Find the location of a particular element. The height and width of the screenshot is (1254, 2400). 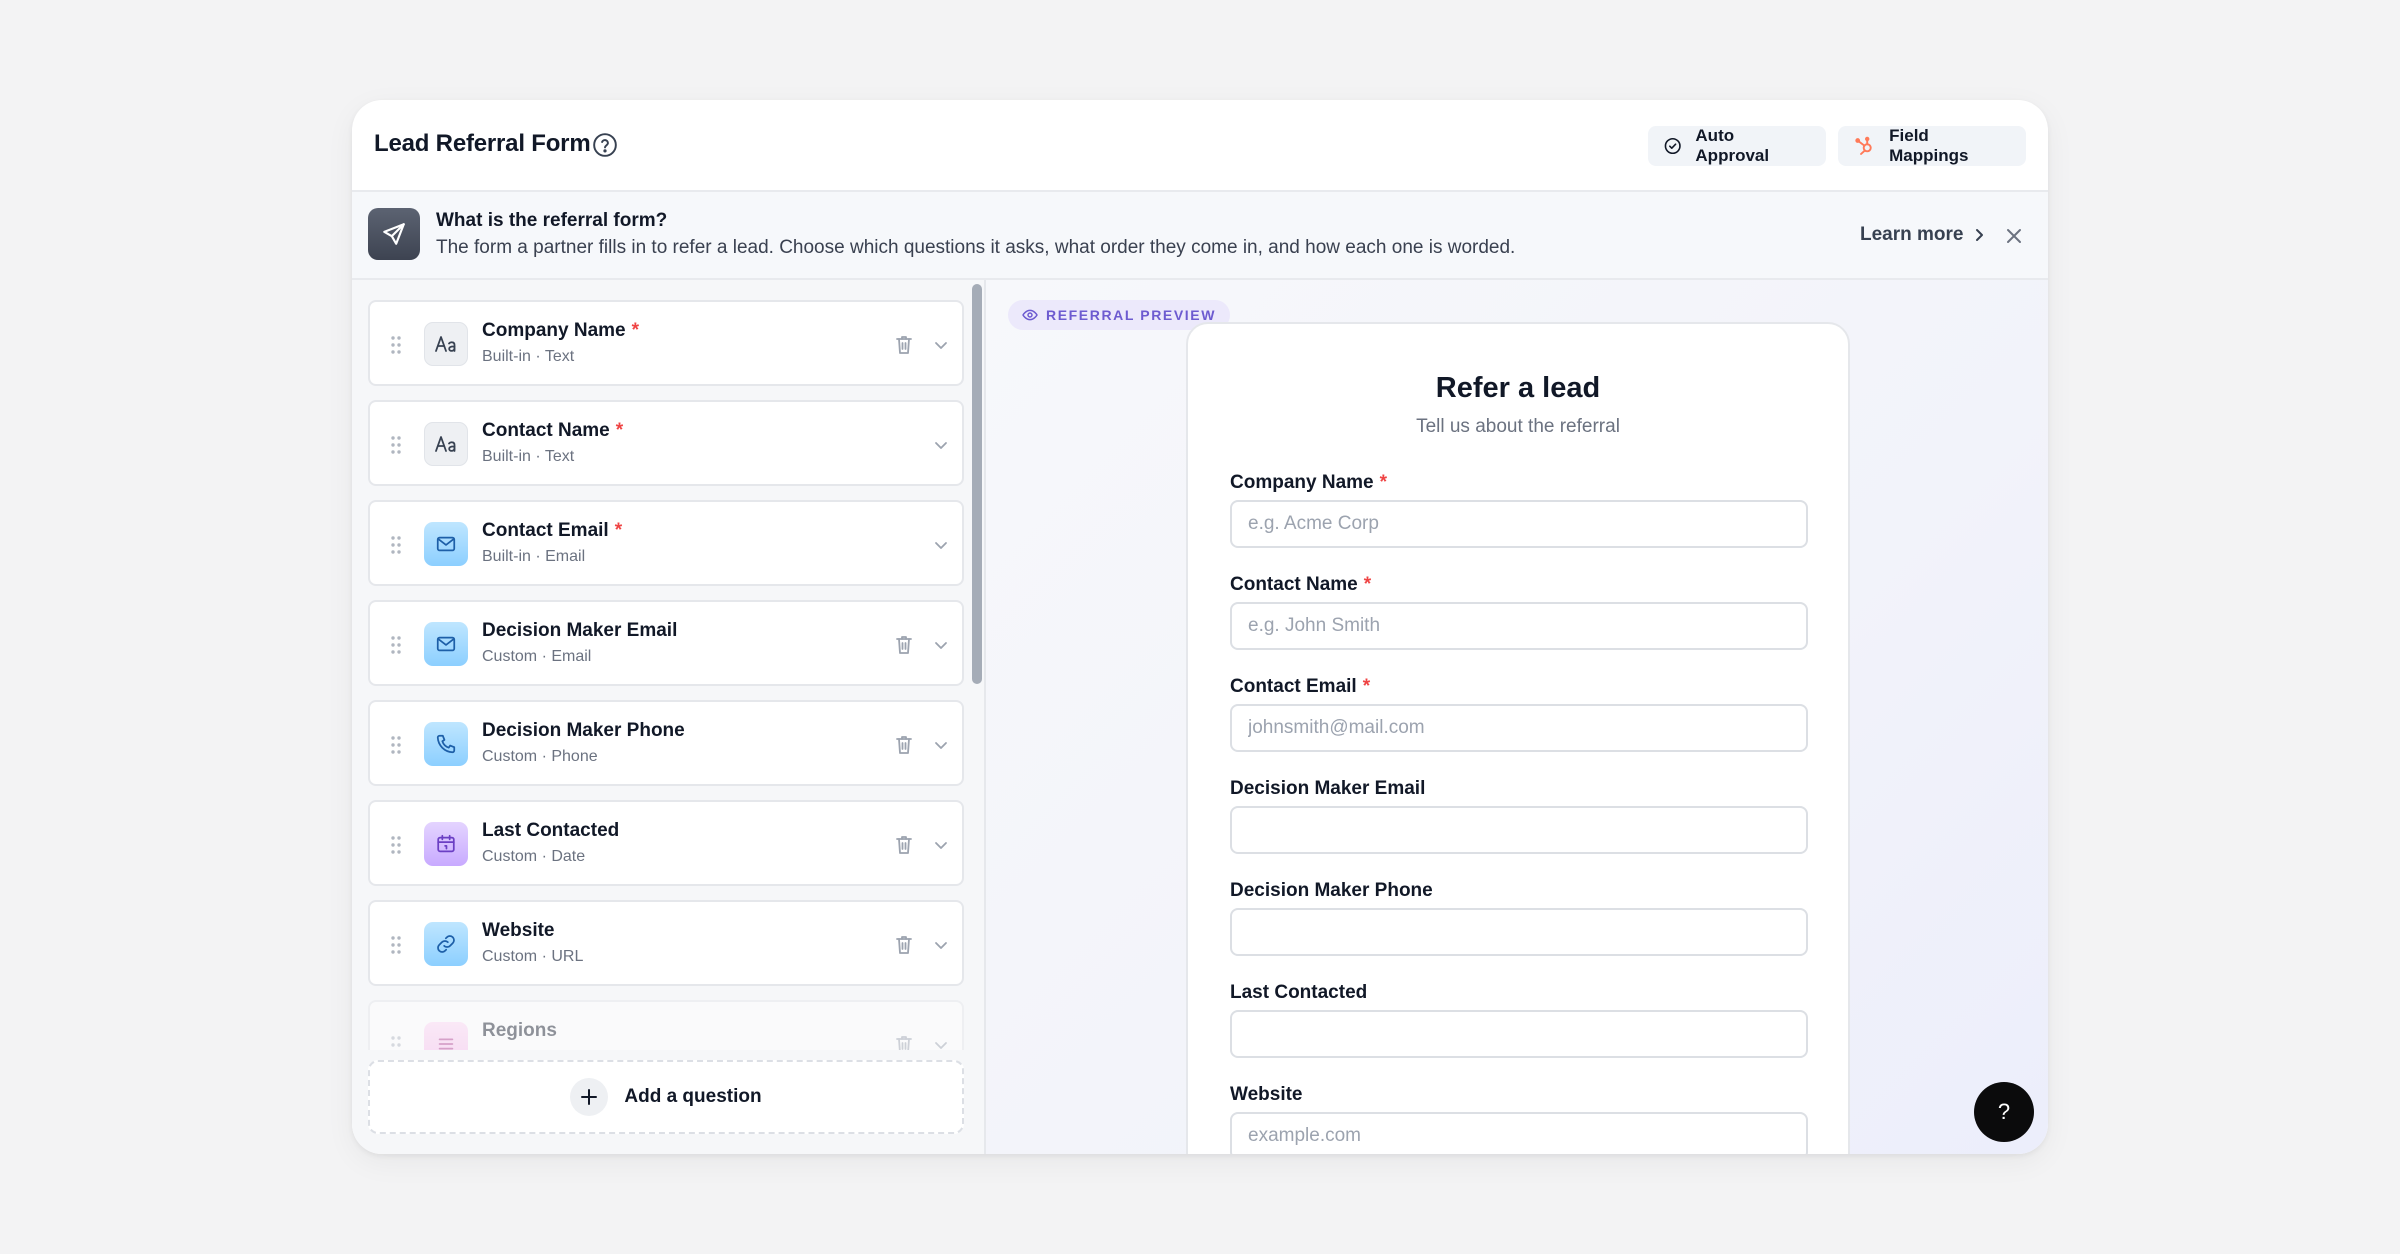

calendar-icon is located at coordinates (446, 844).